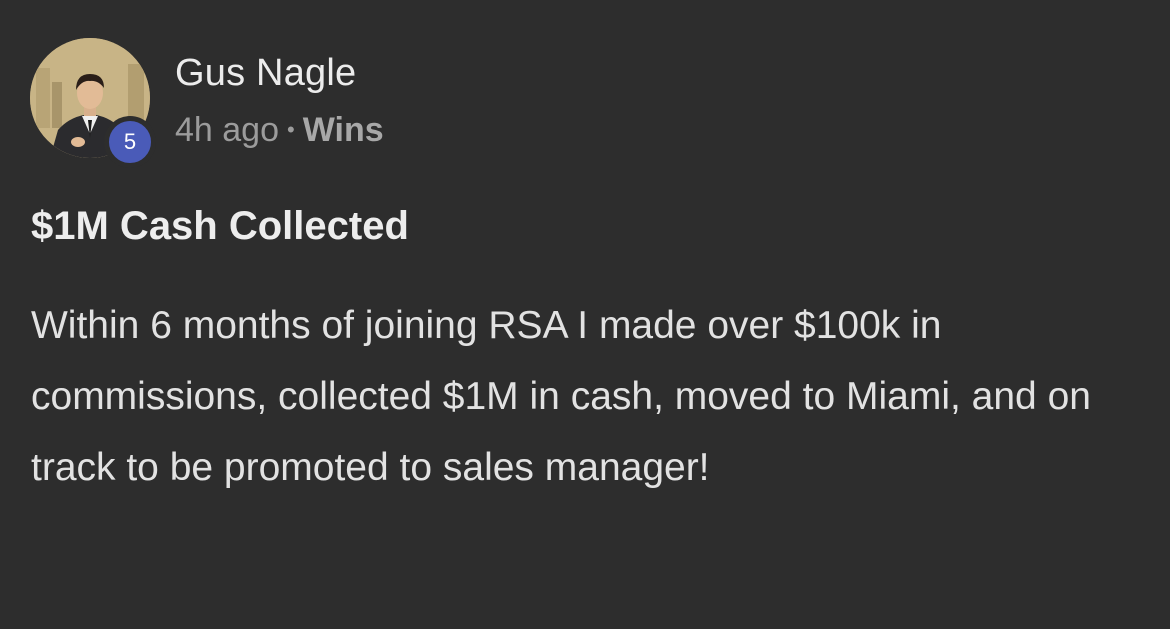  What do you see at coordinates (93, 103) in the screenshot?
I see `avatar-container: 5` at bounding box center [93, 103].